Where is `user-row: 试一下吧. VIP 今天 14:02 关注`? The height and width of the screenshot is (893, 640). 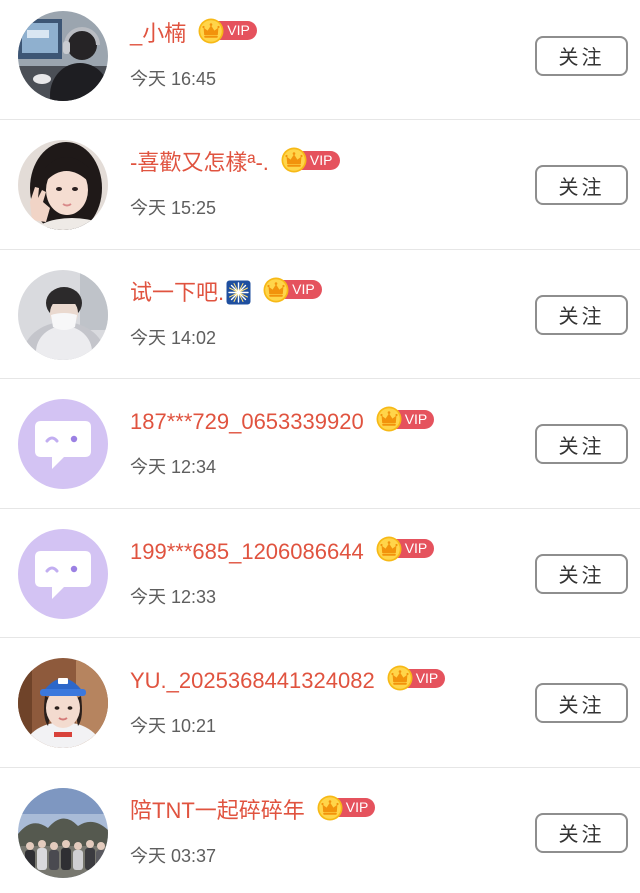 user-row: 试一下吧. VIP 今天 14:02 关注 is located at coordinates (320, 314).